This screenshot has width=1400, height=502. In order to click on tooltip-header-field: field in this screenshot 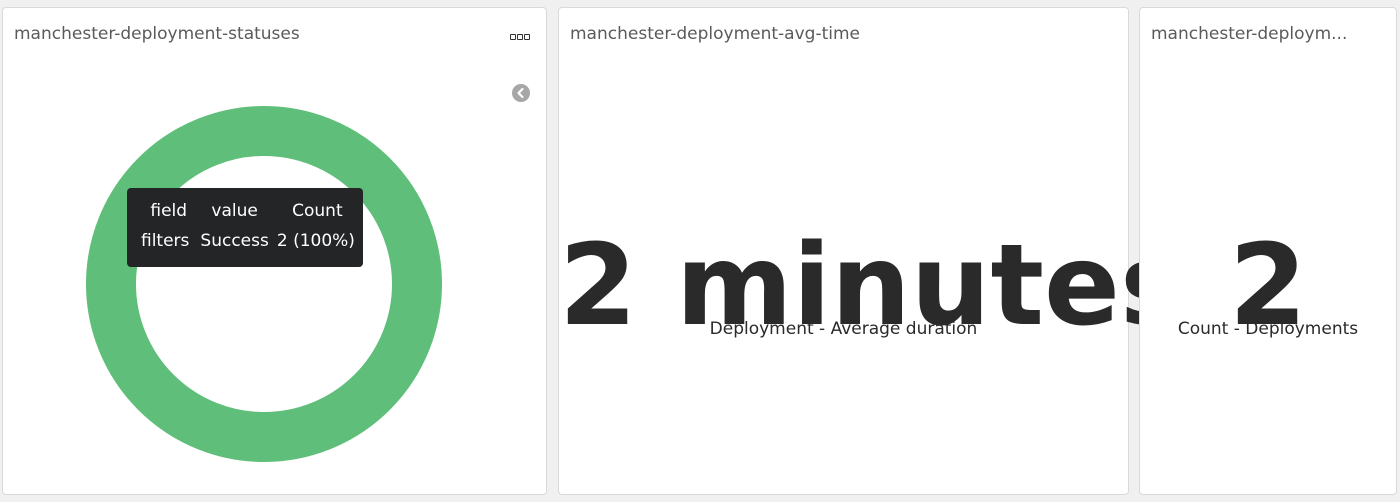, I will do `click(169, 211)`.